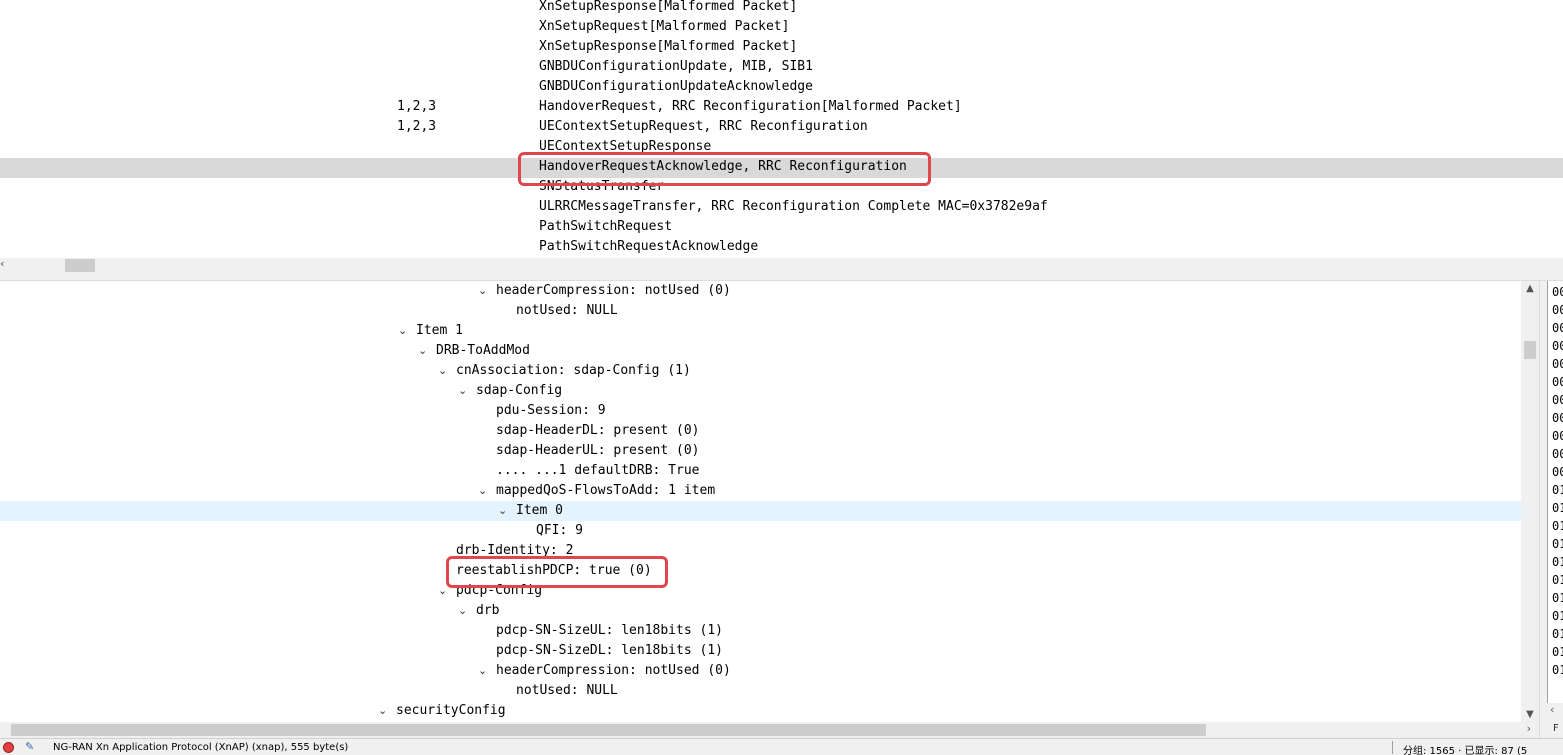 This screenshot has height=755, width=1563. Describe the element at coordinates (760, 451) in the screenshot. I see `tree-row: sdap-HeaderUL: present (0)` at that location.